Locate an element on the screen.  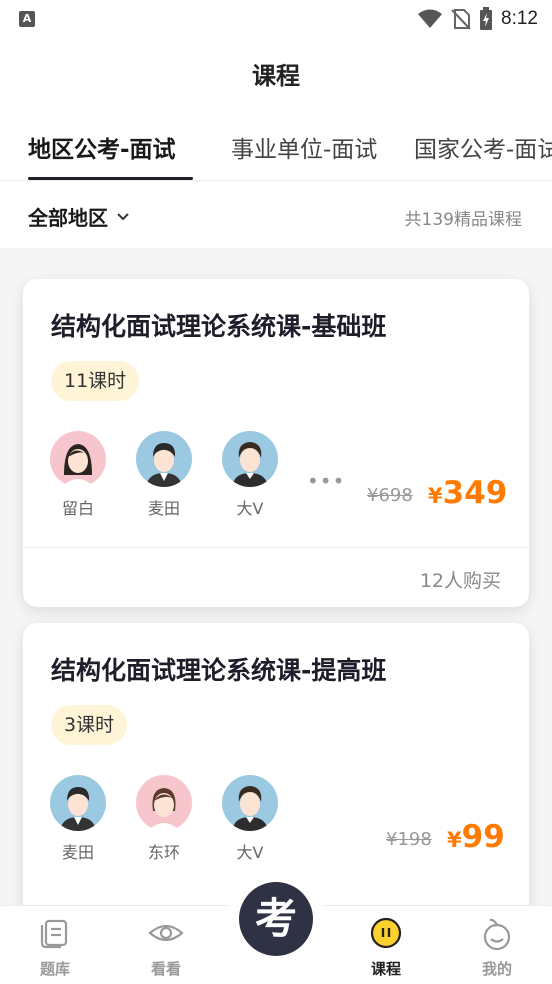
divider is located at coordinates (276, 547).